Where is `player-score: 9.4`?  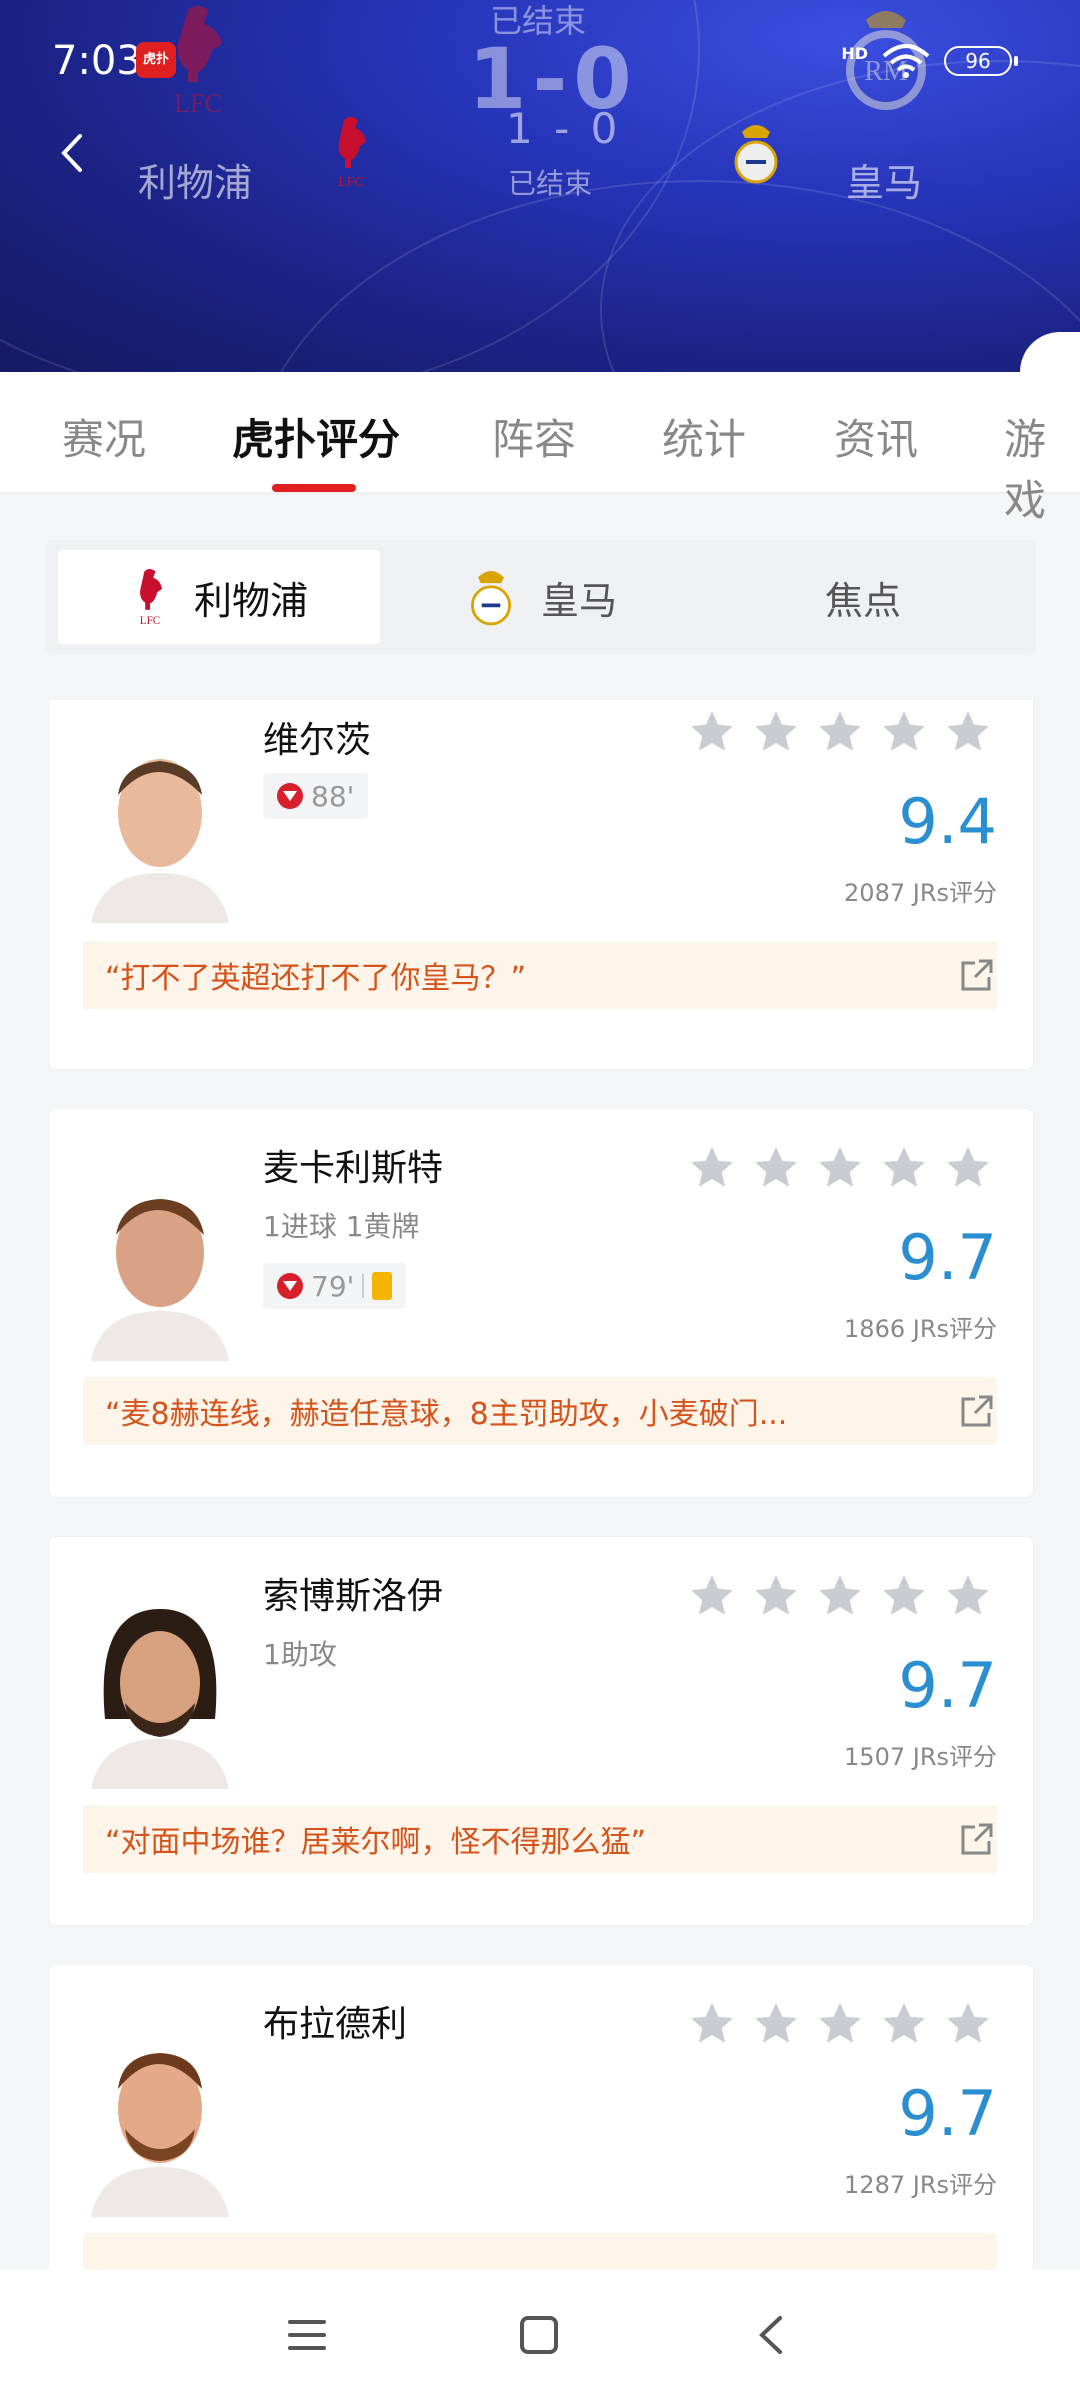
player-score: 9.4 is located at coordinates (947, 821).